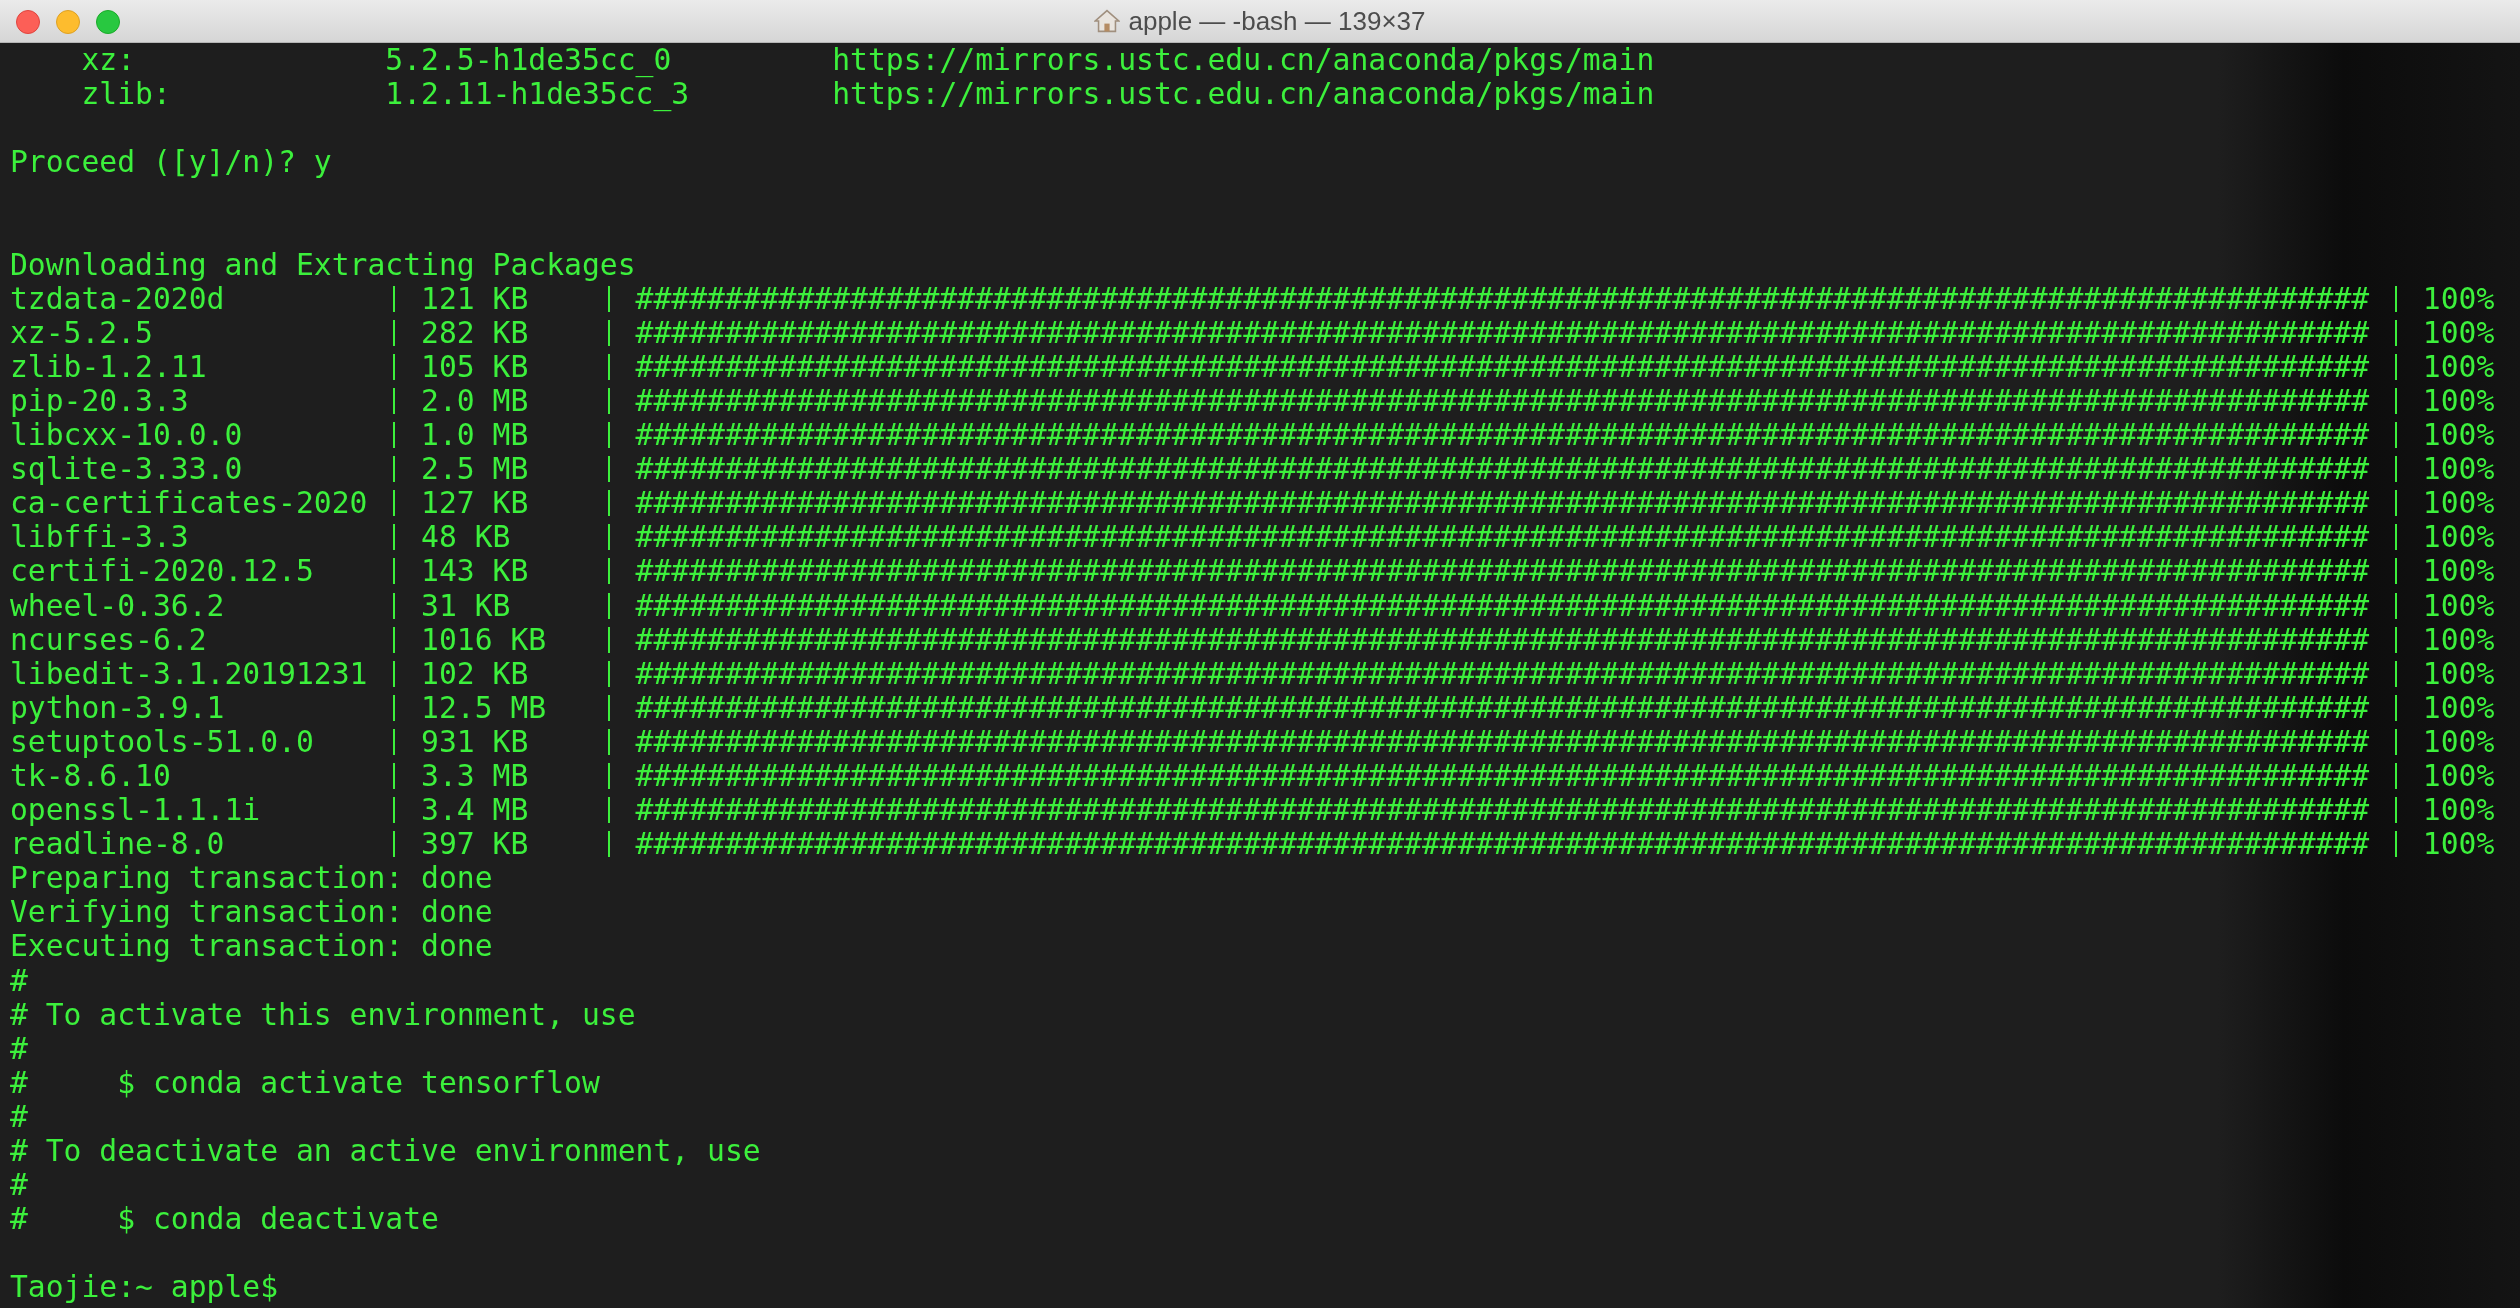 Image resolution: width=2520 pixels, height=1308 pixels. I want to click on package-size: 121 KB, so click(475, 298).